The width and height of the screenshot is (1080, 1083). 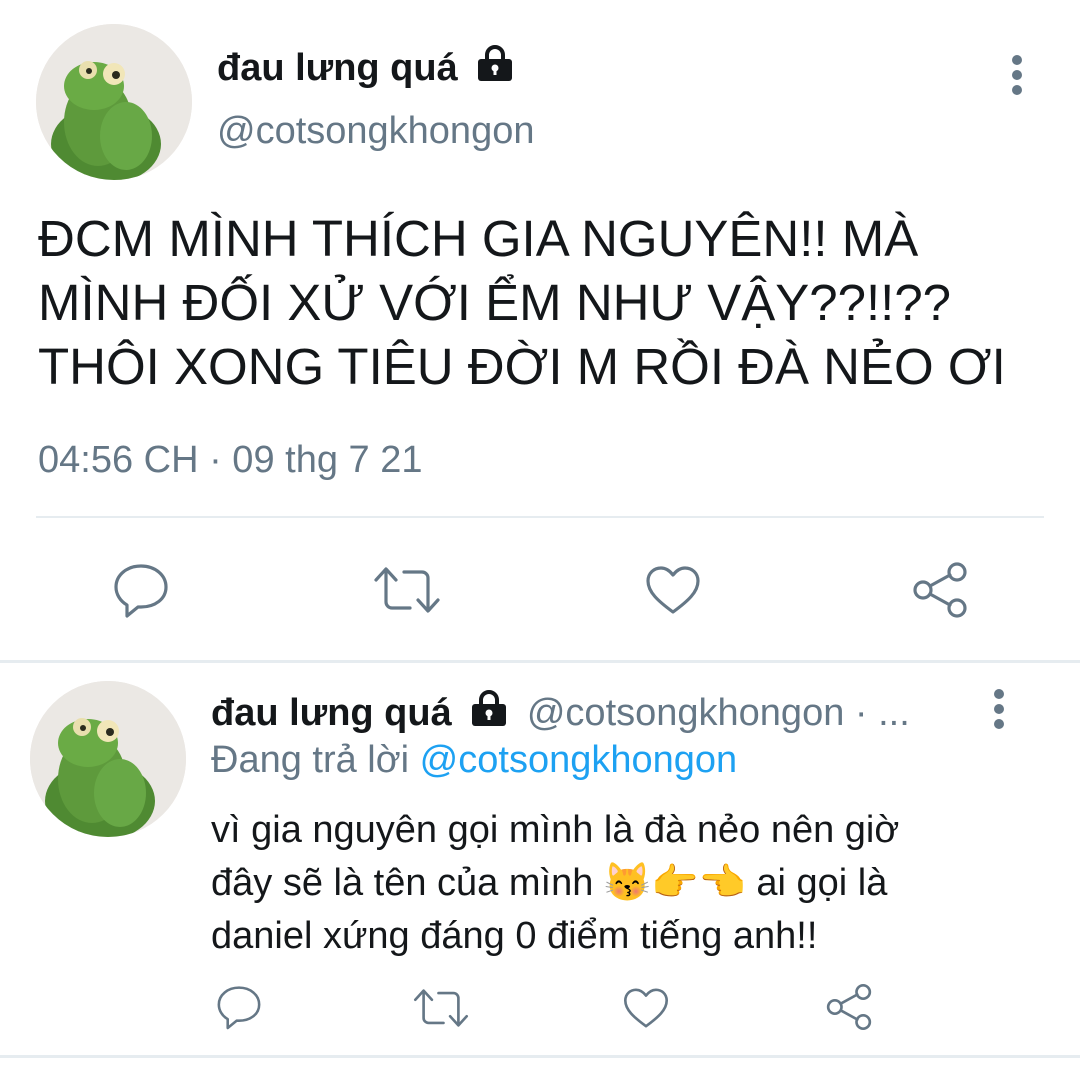 What do you see at coordinates (495, 302) in the screenshot?
I see `tweet-text-line: MÌNH ĐỐI XỬ VỚI ỂM NHƯ VẬY??!!??` at bounding box center [495, 302].